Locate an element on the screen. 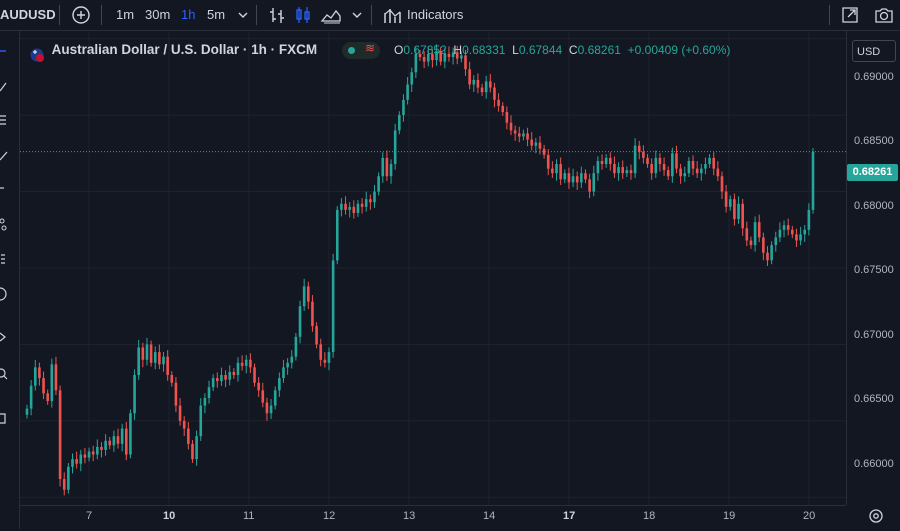 The height and width of the screenshot is (531, 900). magnet-icon is located at coordinates (7, 418).